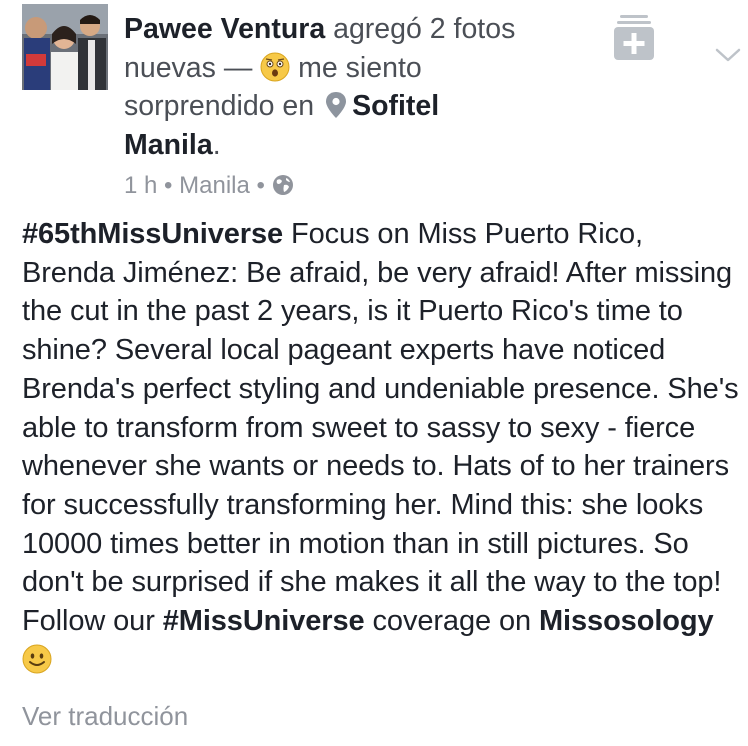  What do you see at coordinates (275, 66) in the screenshot?
I see `surprised-face-icon` at bounding box center [275, 66].